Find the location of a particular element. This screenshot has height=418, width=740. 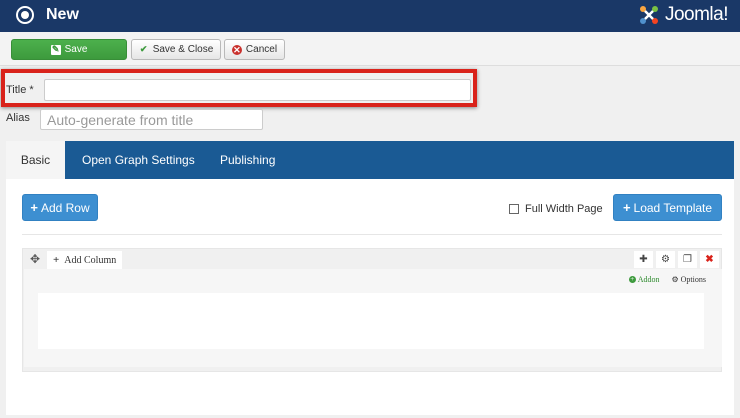

tab-bar: Basic Open Graph Settings Publishing is located at coordinates (370, 160).